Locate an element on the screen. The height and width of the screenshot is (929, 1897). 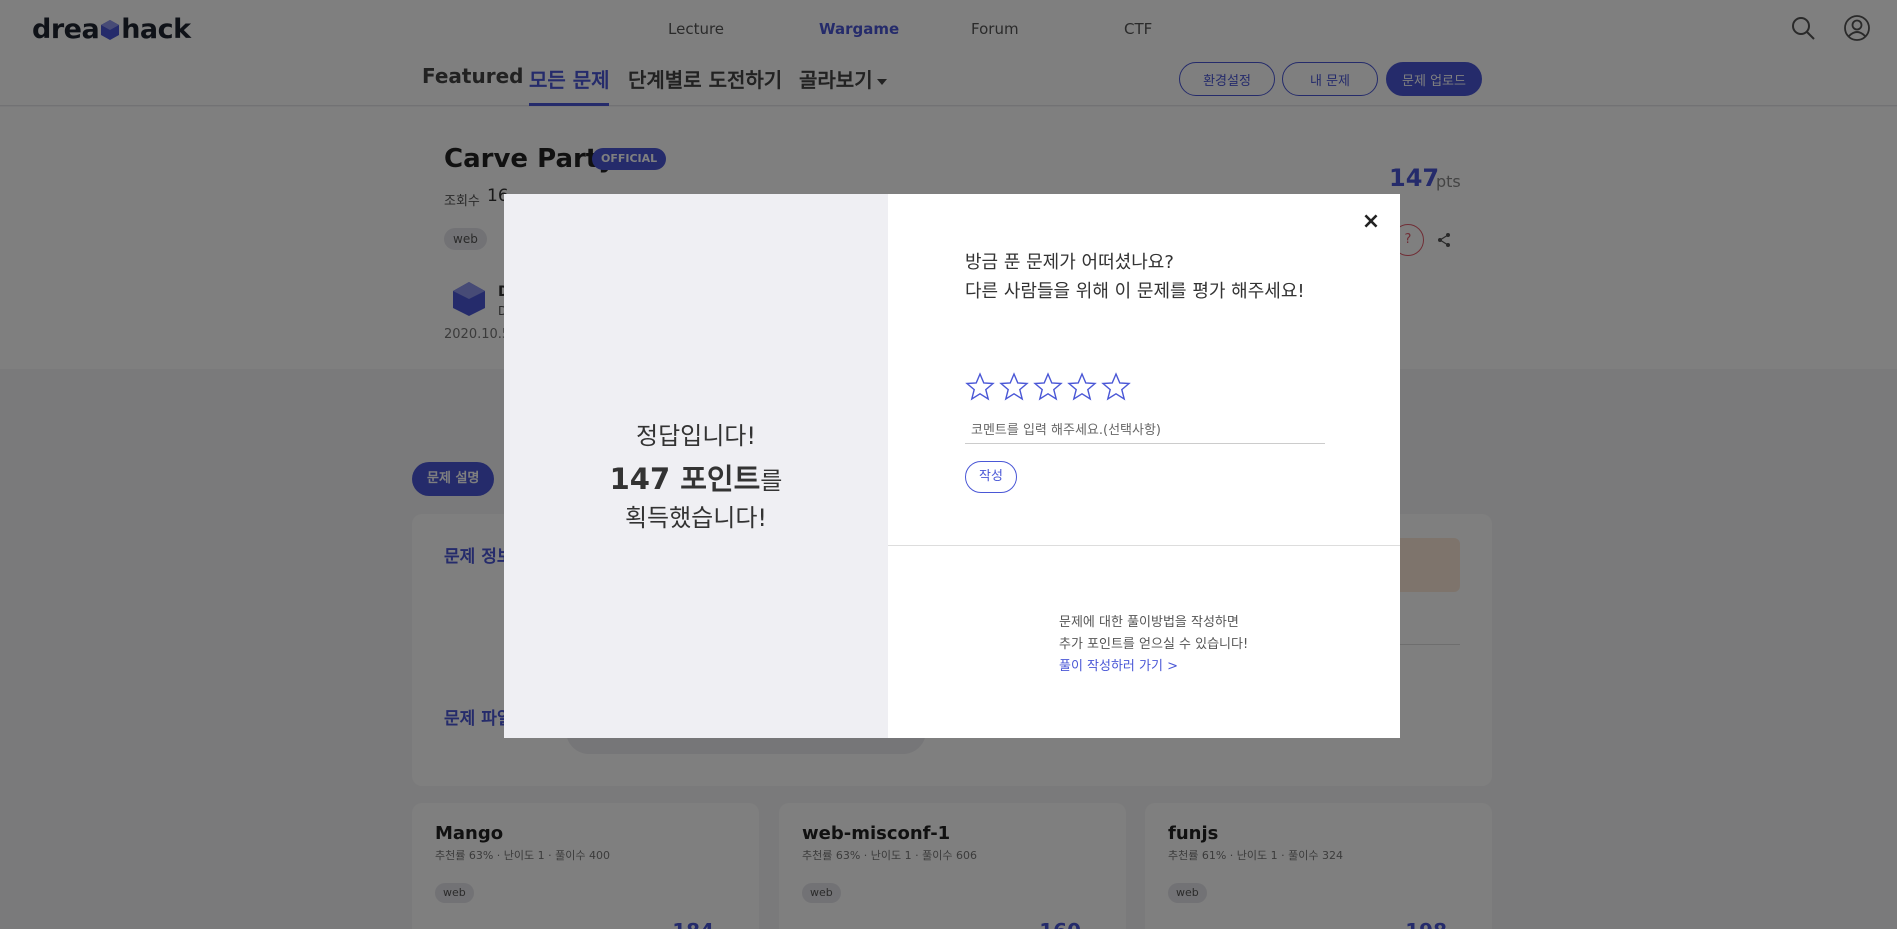
writeup-info-line1: 문제에 대한 풀이방법을 작성하면 is located at coordinates (1149, 622).